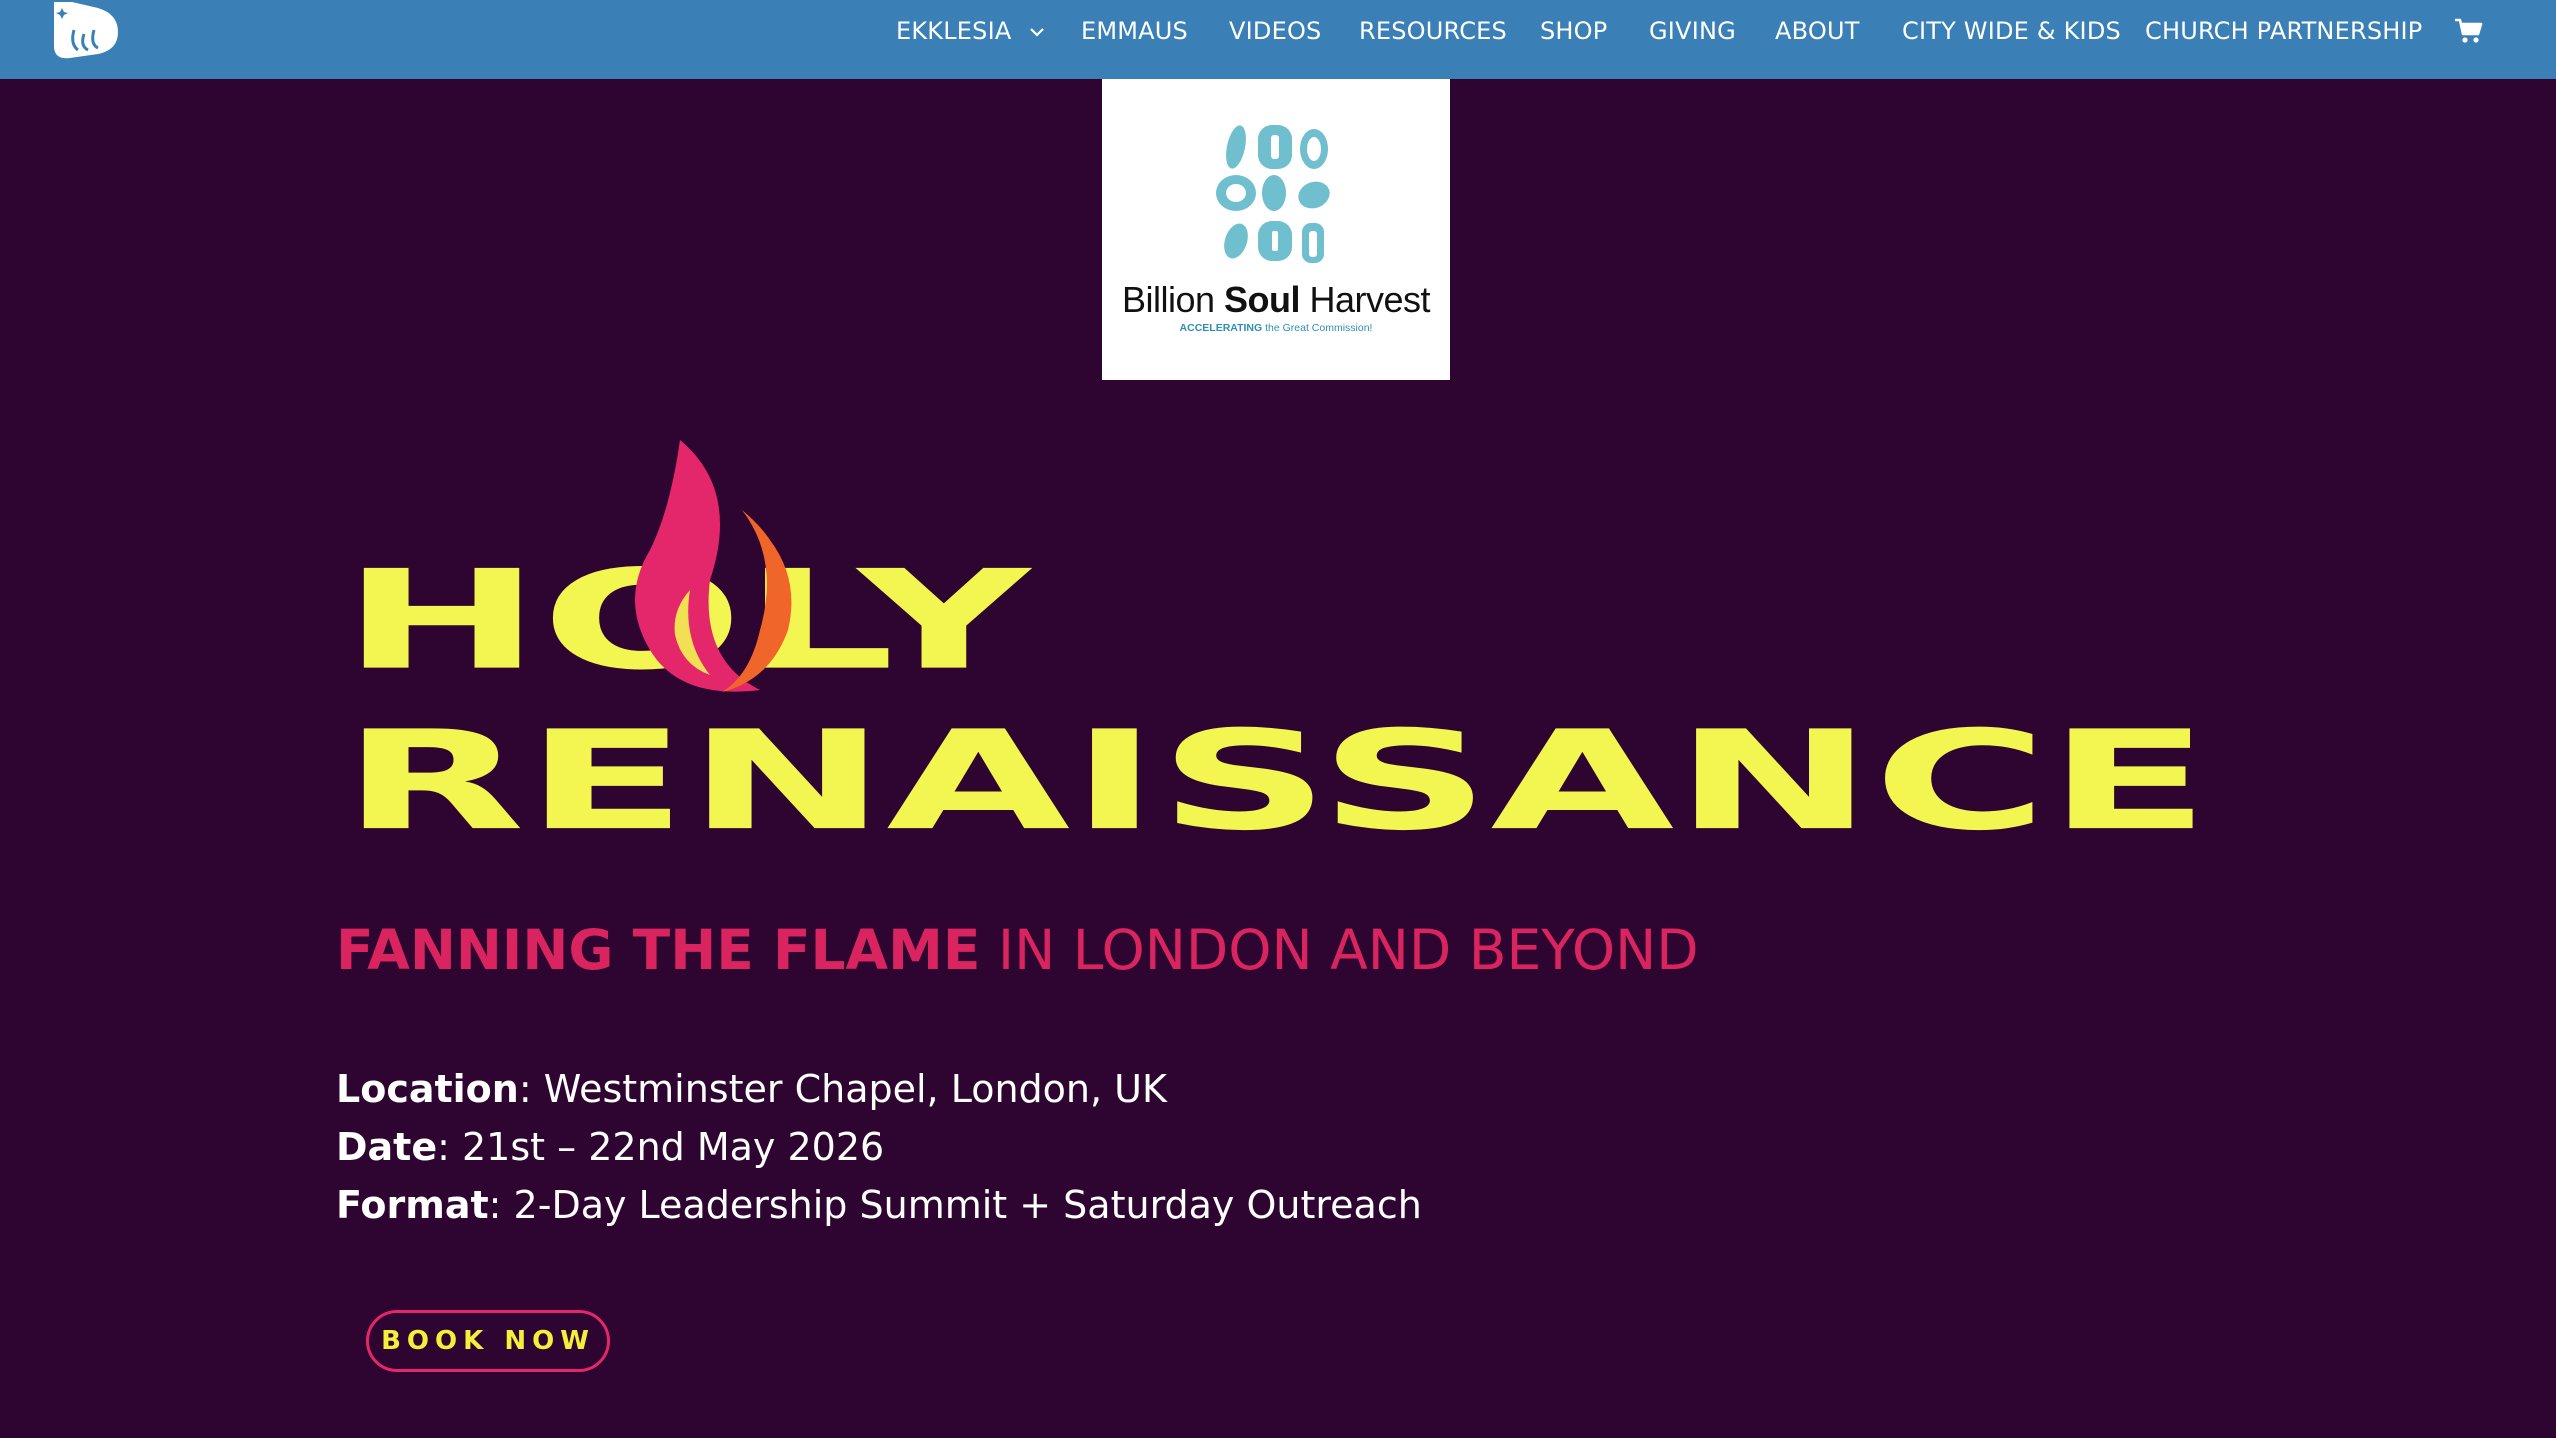 The image size is (2556, 1438). I want to click on hero-subtitle: FANNING THE FLAME IN LONDON AND BEYOND, so click(1017, 950).